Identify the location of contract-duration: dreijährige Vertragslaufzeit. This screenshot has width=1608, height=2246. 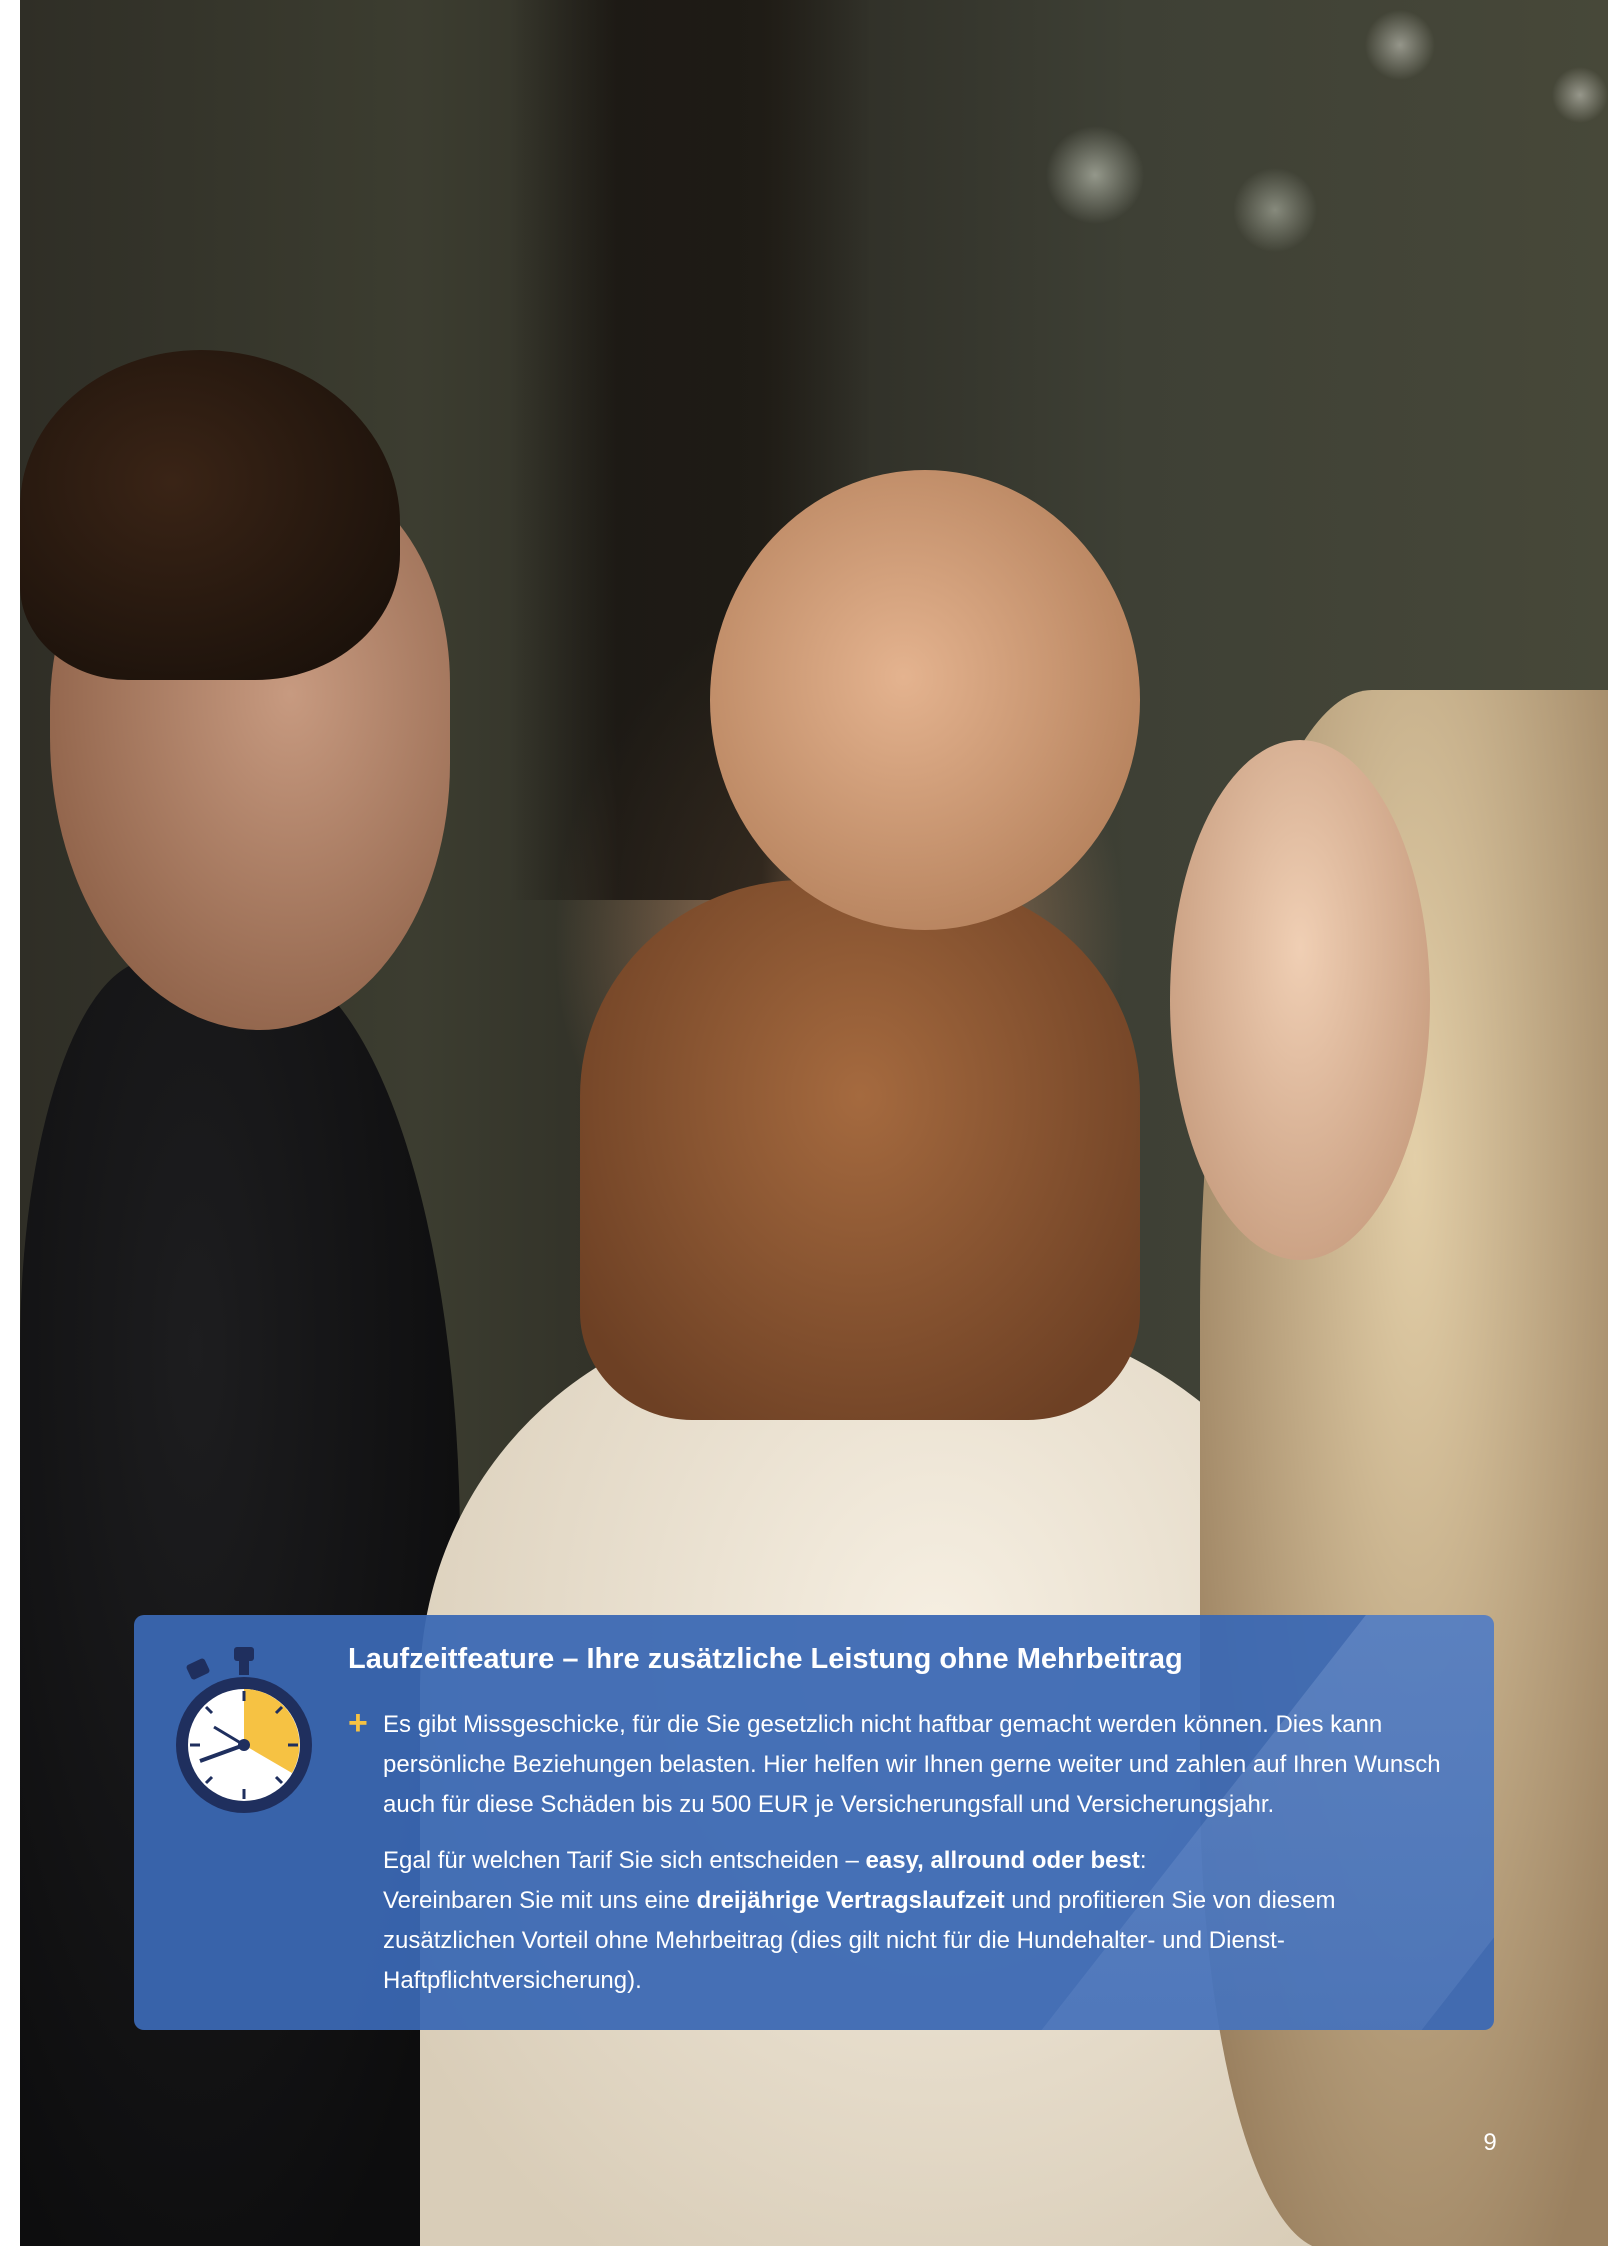
(850, 1900).